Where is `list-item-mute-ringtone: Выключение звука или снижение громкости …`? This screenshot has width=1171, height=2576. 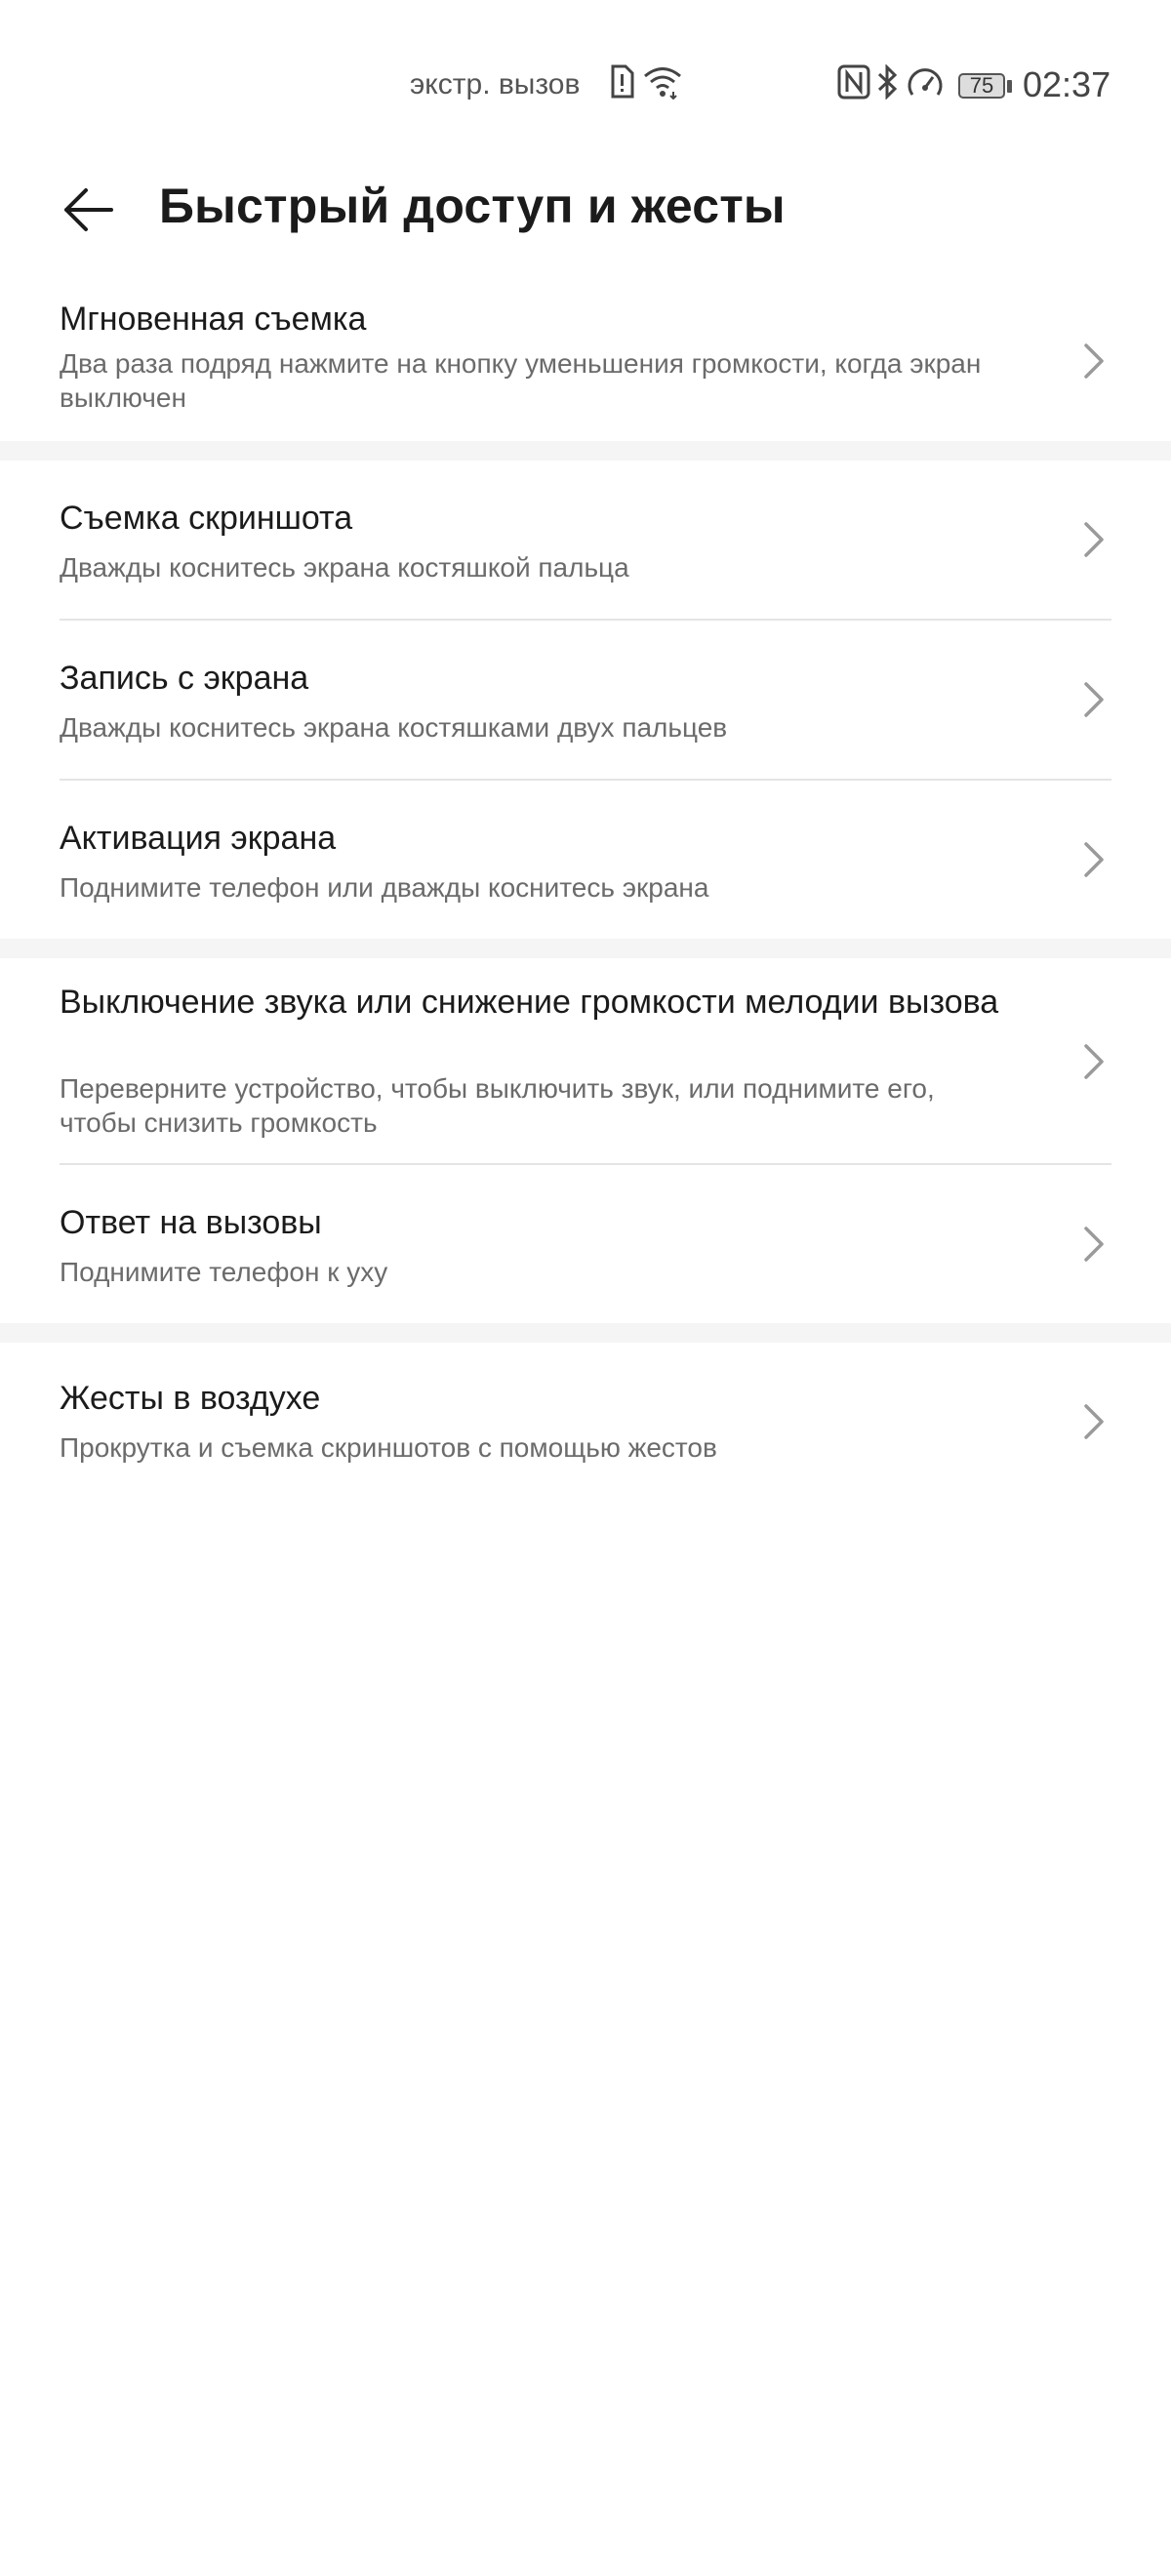
list-item-mute-ringtone: Выключение звука или снижение громкости … is located at coordinates (585, 1060).